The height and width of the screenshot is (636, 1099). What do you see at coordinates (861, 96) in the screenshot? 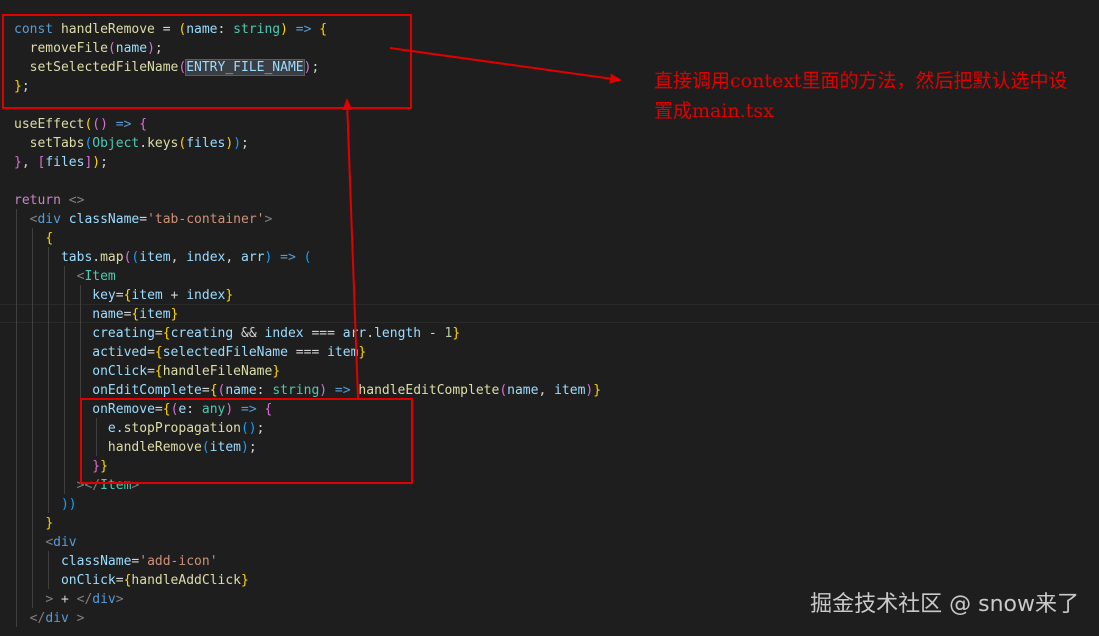
I see `annotation-note: 直接调用context里面的方法，然后把默认选中设置成main.tsx` at bounding box center [861, 96].